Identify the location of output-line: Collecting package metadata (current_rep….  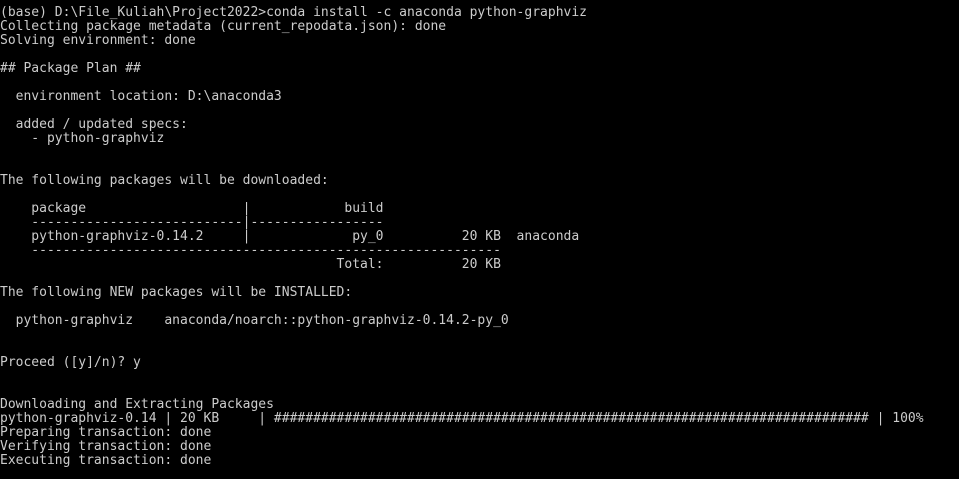
(223, 27).